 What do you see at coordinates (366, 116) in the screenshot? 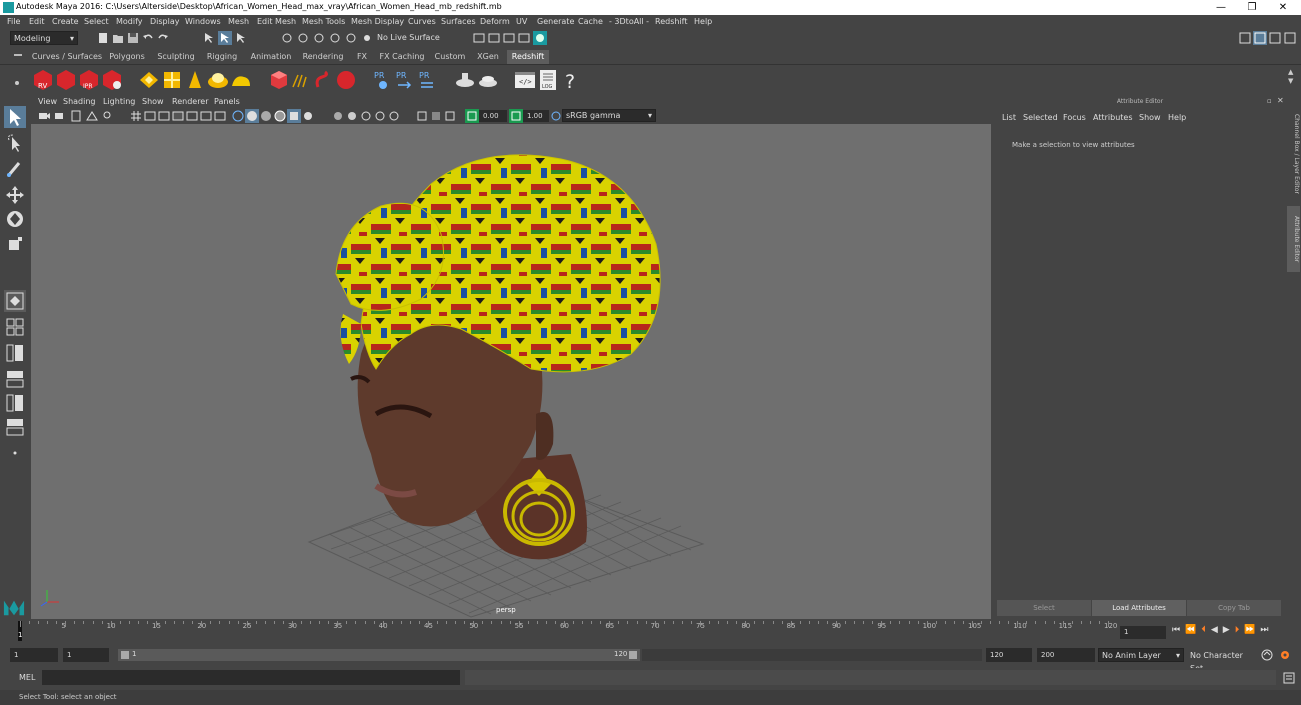
I see `motion-blur-icon` at bounding box center [366, 116].